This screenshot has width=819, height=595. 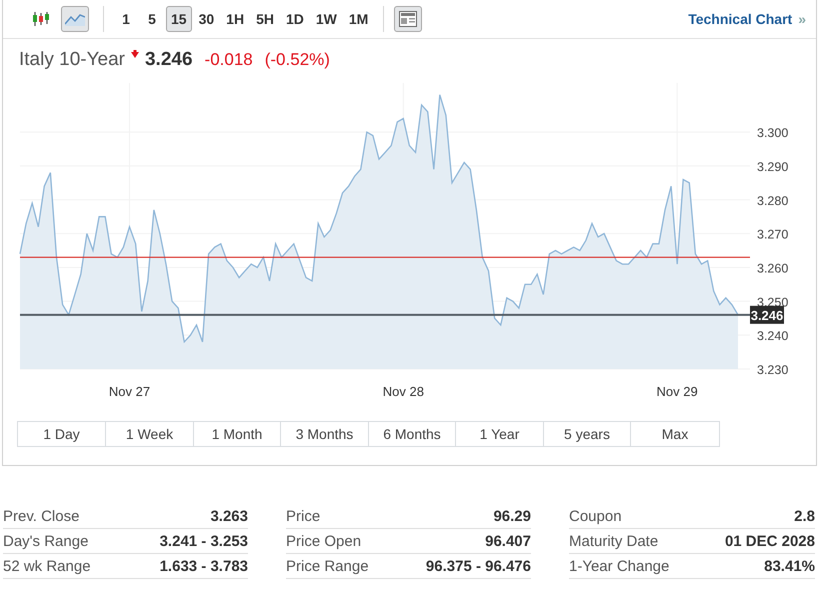 What do you see at coordinates (41, 19) in the screenshot?
I see `candlestick-icon` at bounding box center [41, 19].